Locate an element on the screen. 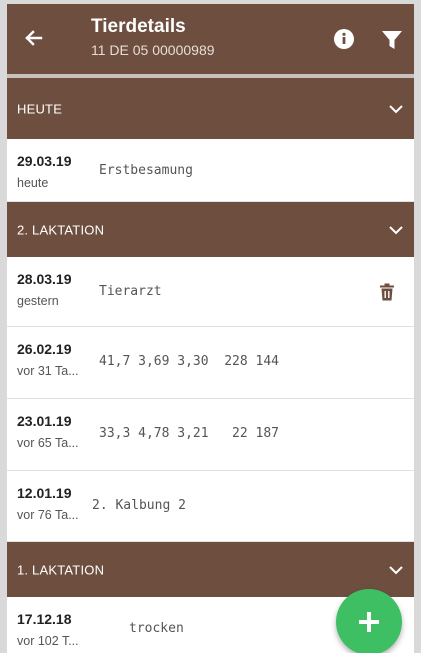  list-item: 29.03.19 heute Erstbesamung is located at coordinates (210, 170).